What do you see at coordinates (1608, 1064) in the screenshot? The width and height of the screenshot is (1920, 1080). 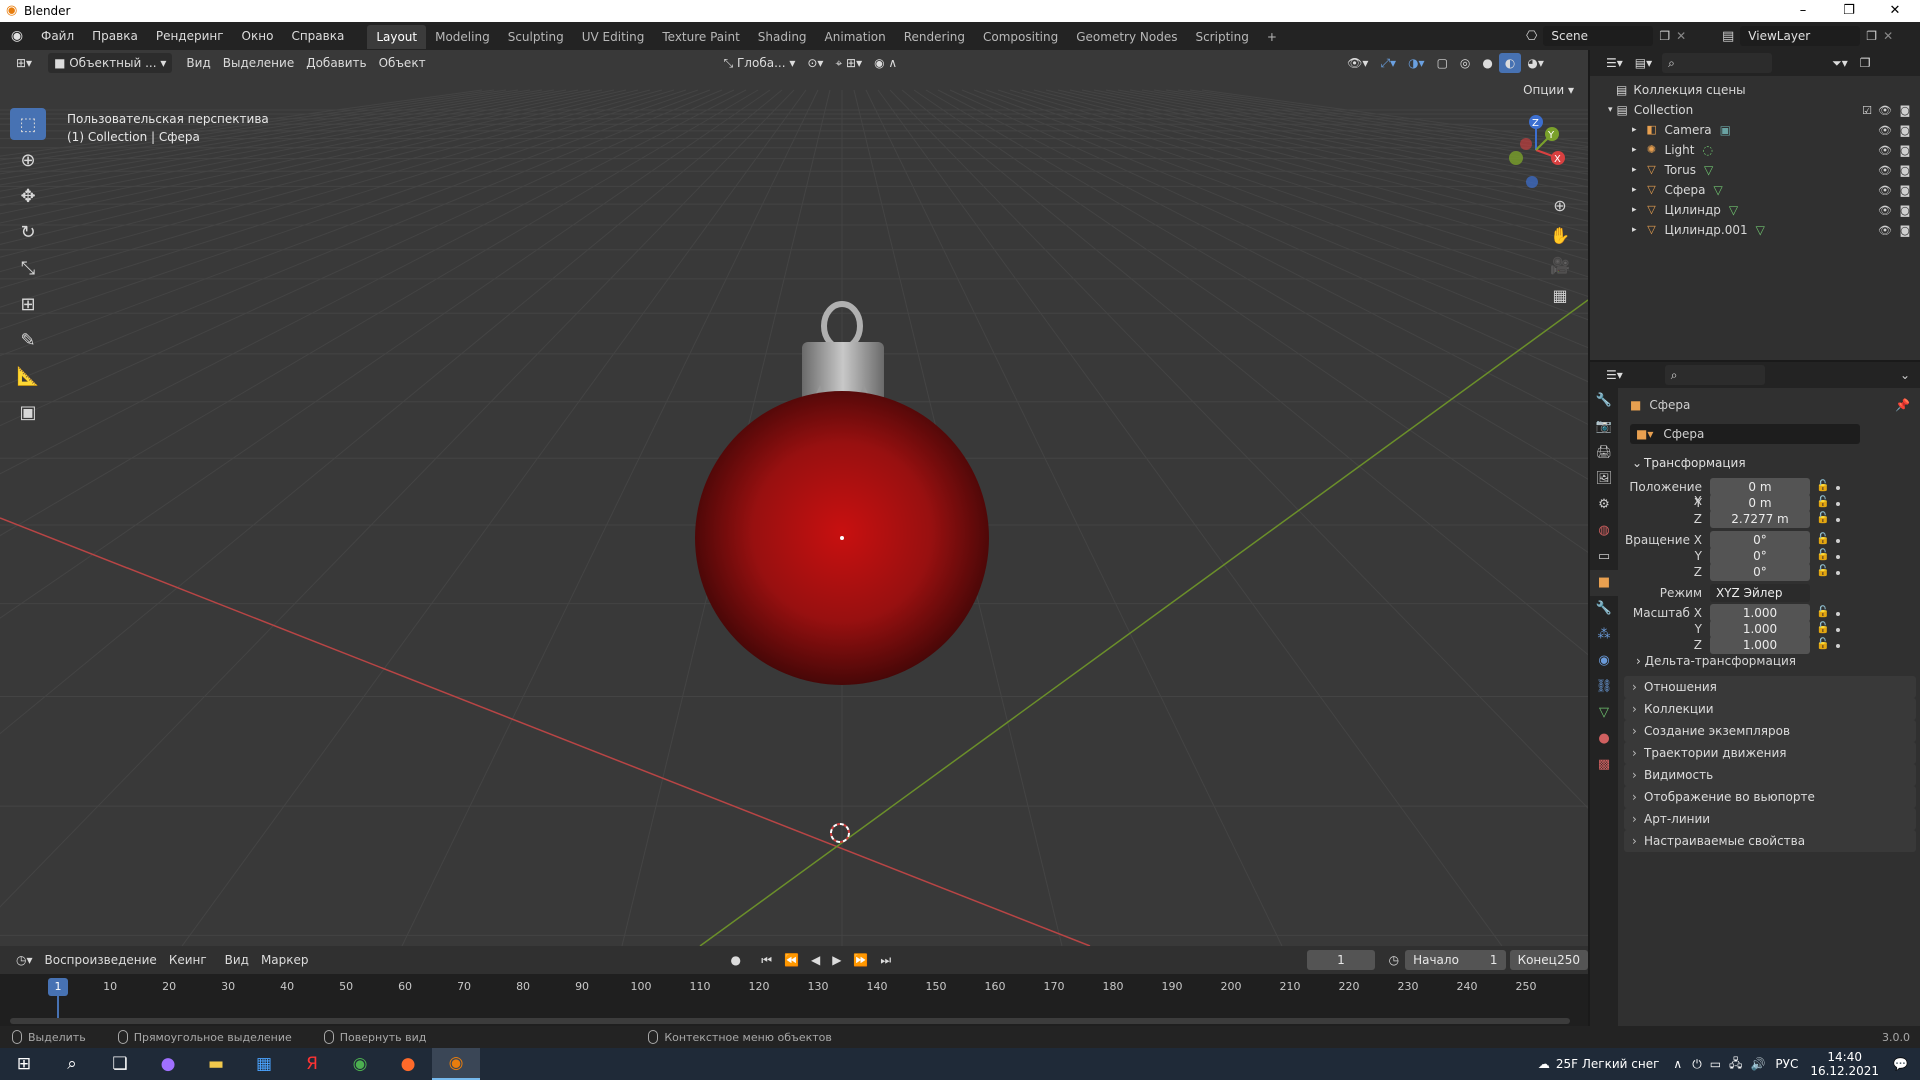 I see `weather-label: 25F Легкий снег` at bounding box center [1608, 1064].